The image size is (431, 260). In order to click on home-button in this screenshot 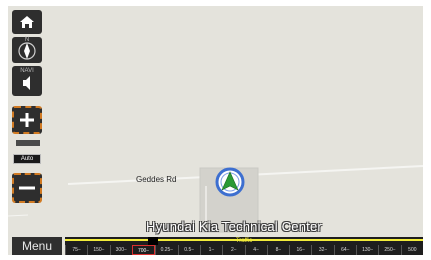, I will do `click(27, 22)`.